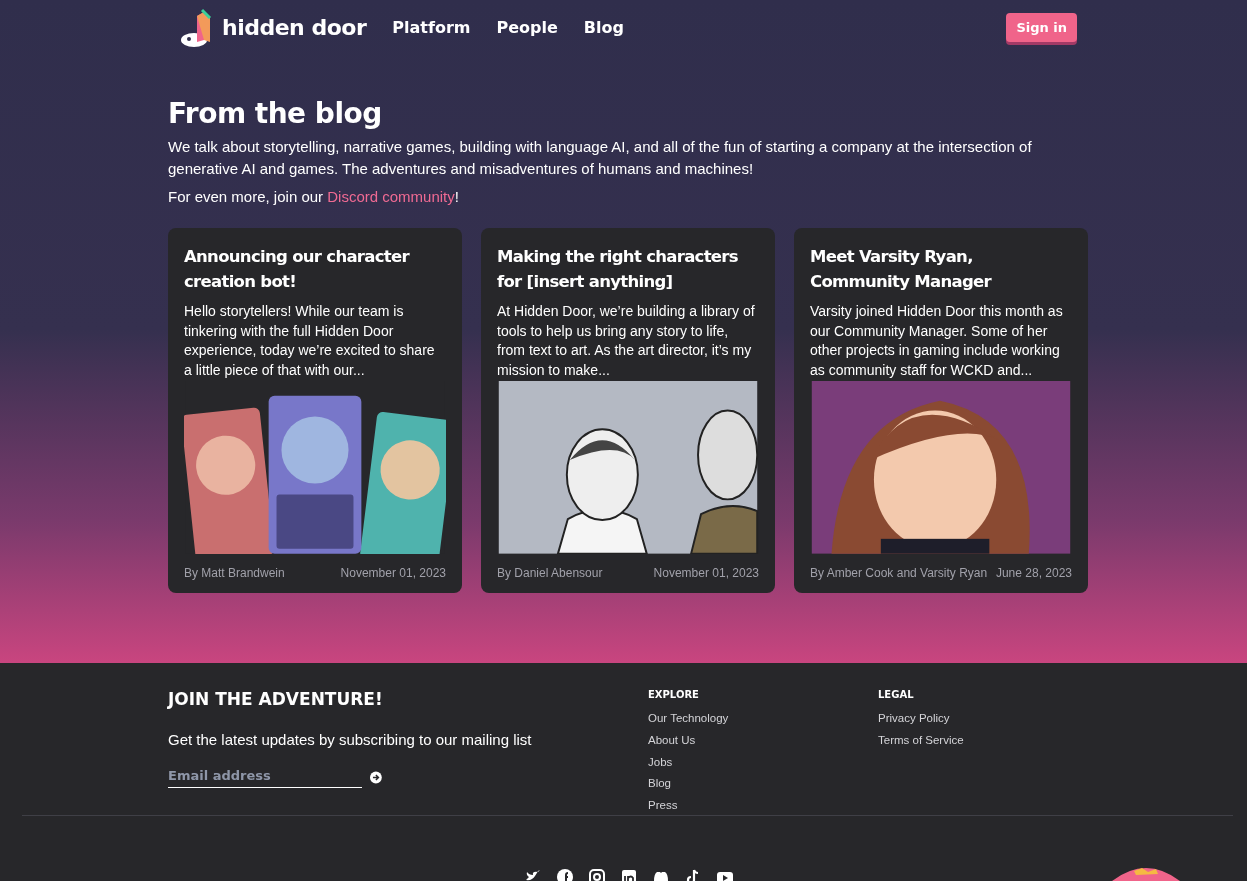  What do you see at coordinates (674, 694) in the screenshot?
I see `footer-column-heading: EXPLORE` at bounding box center [674, 694].